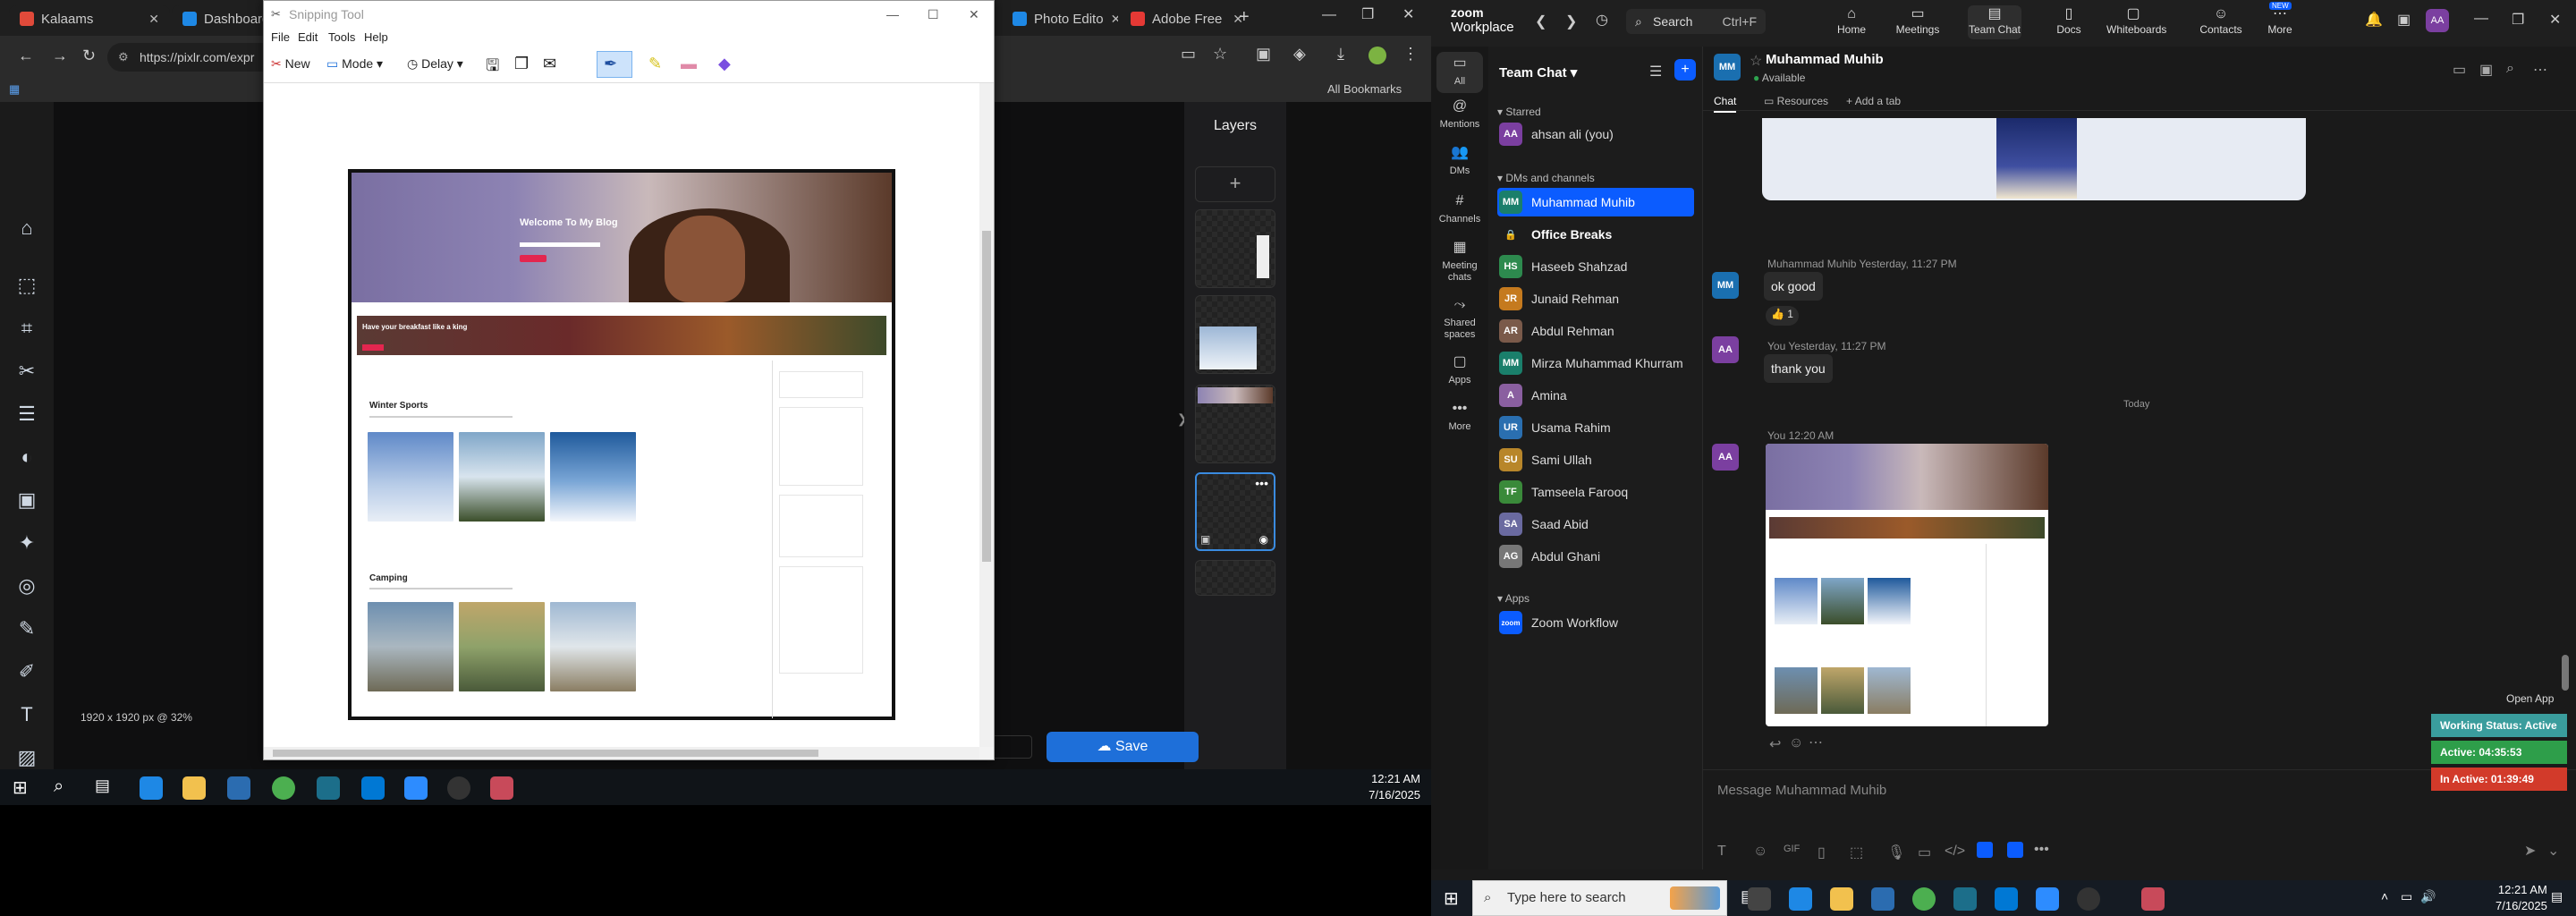  Describe the element at coordinates (1595, 266) in the screenshot. I see `list-item: HS Haseeb Shahzad` at that location.